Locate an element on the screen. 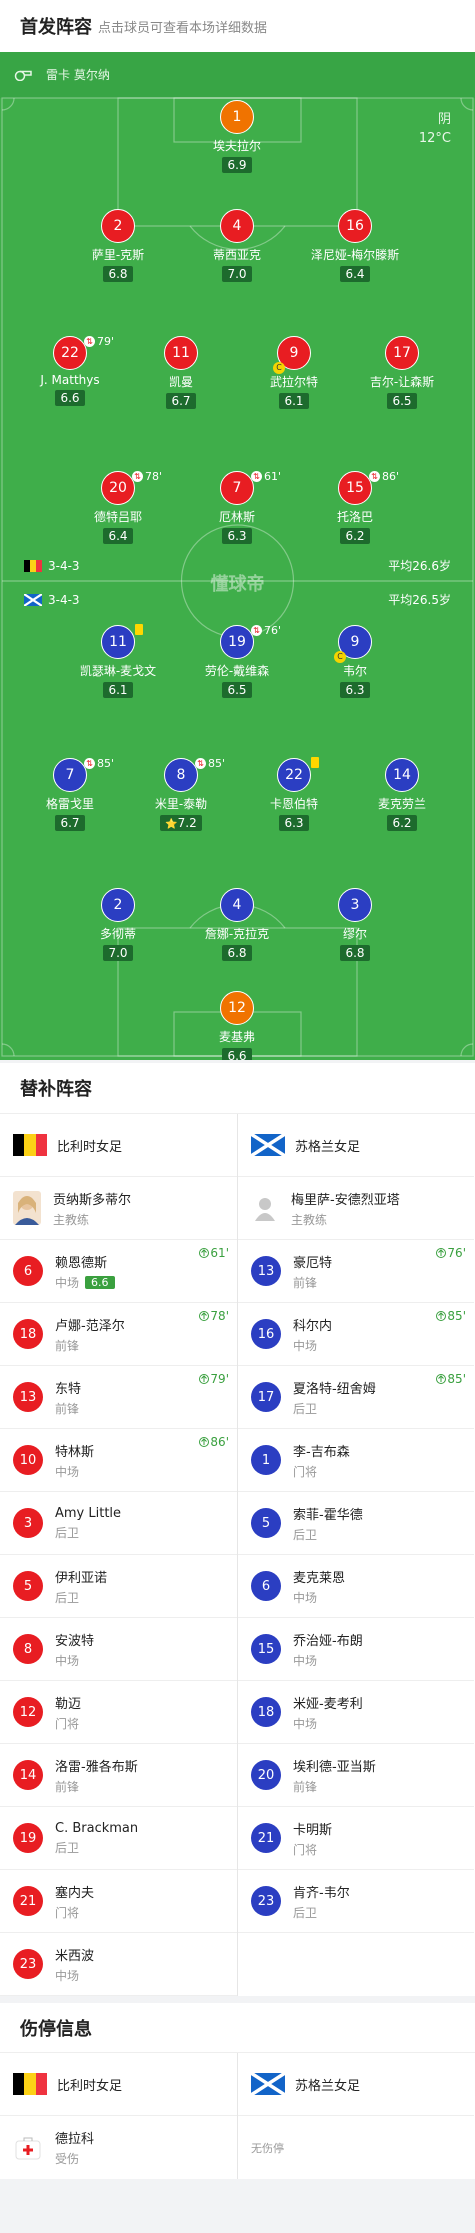  sub-row: 16 科尔内 中场 85' is located at coordinates (356, 1334).